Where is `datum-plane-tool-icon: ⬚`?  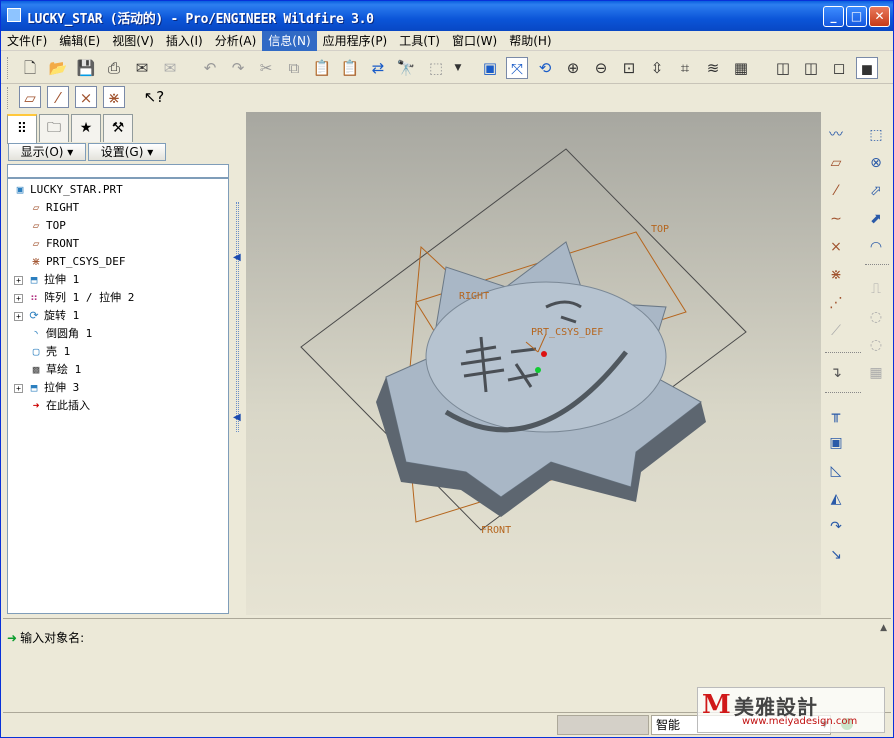 datum-plane-tool-icon: ⬚ is located at coordinates (876, 135).